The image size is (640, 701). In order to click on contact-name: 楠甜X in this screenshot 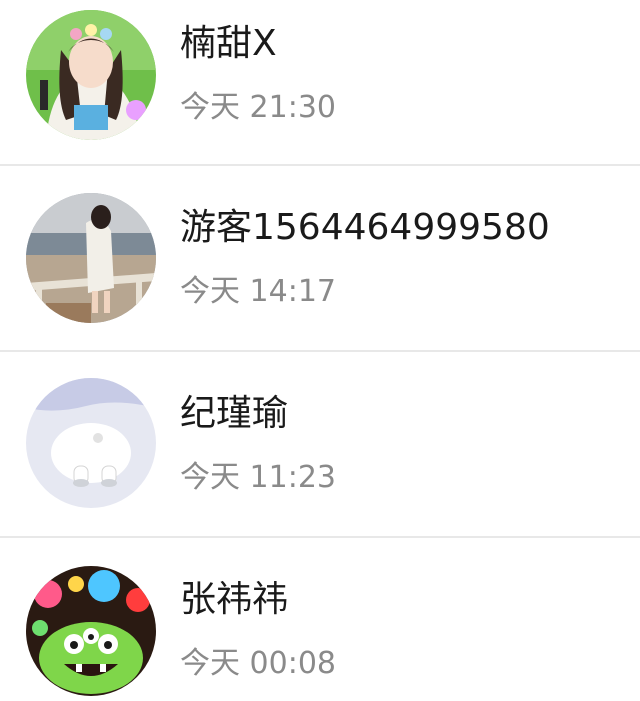, I will do `click(228, 43)`.